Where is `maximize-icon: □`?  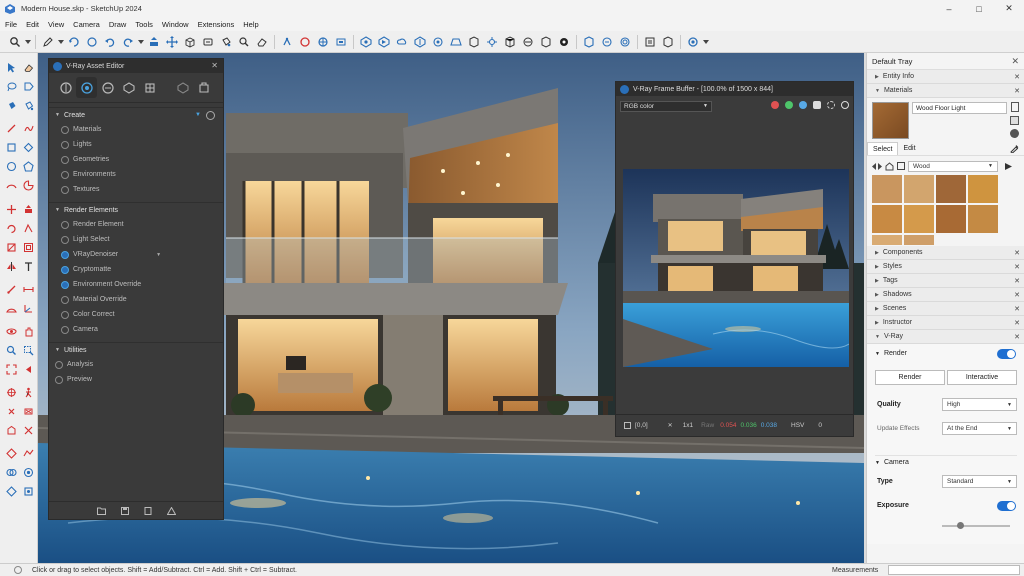
maximize-icon: □ is located at coordinates (979, 8).